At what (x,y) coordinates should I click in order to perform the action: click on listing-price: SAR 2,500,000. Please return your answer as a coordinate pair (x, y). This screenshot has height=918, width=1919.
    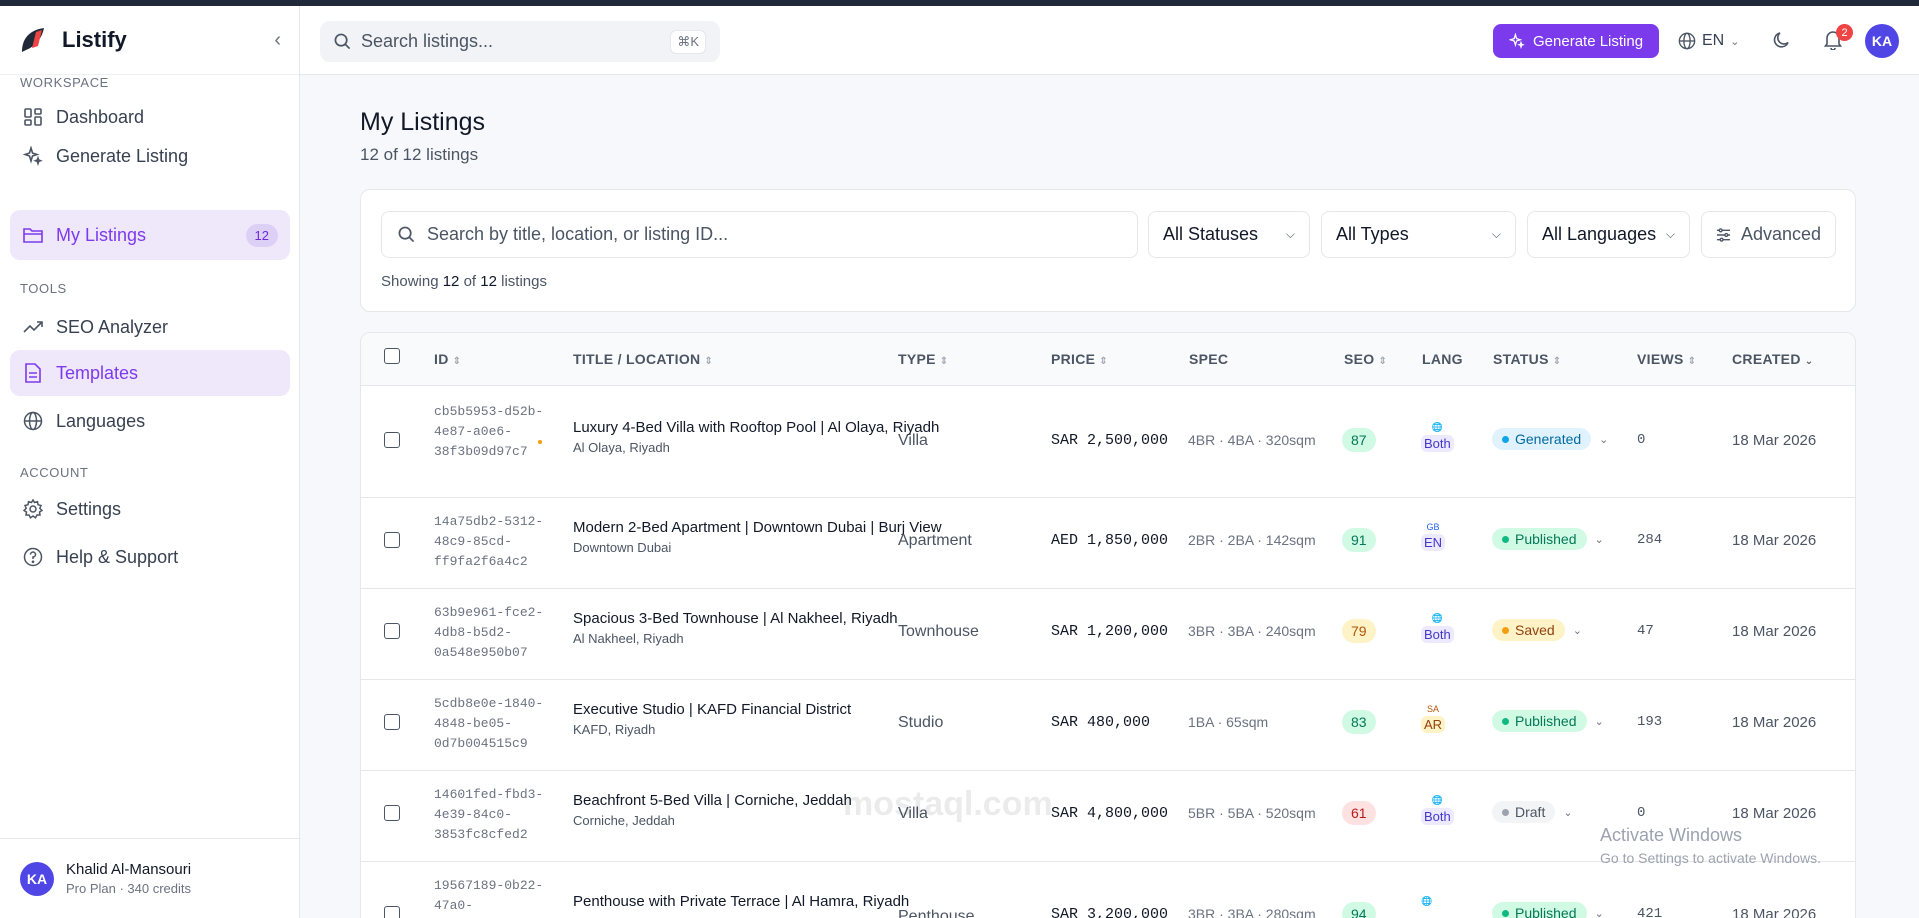
    Looking at the image, I should click on (1110, 440).